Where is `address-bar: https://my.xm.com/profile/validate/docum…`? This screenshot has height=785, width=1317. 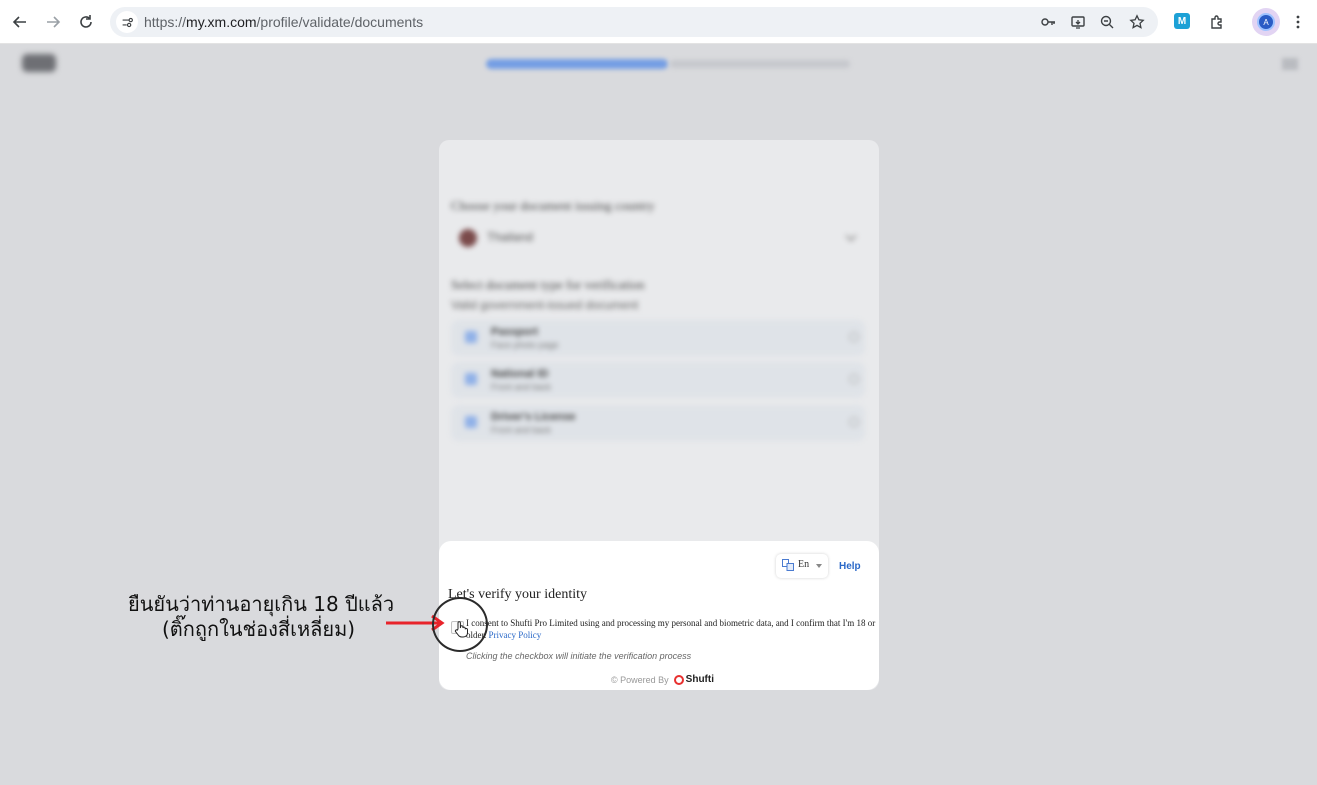 address-bar: https://my.xm.com/profile/validate/docum… is located at coordinates (634, 22).